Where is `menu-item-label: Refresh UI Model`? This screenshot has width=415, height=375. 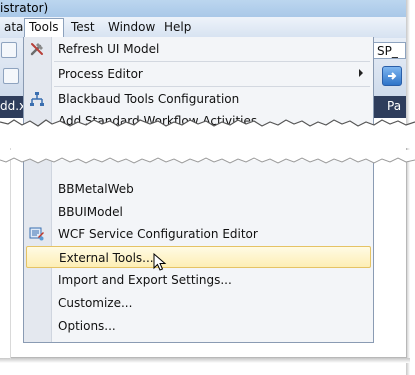
menu-item-label: Refresh UI Model is located at coordinates (109, 49).